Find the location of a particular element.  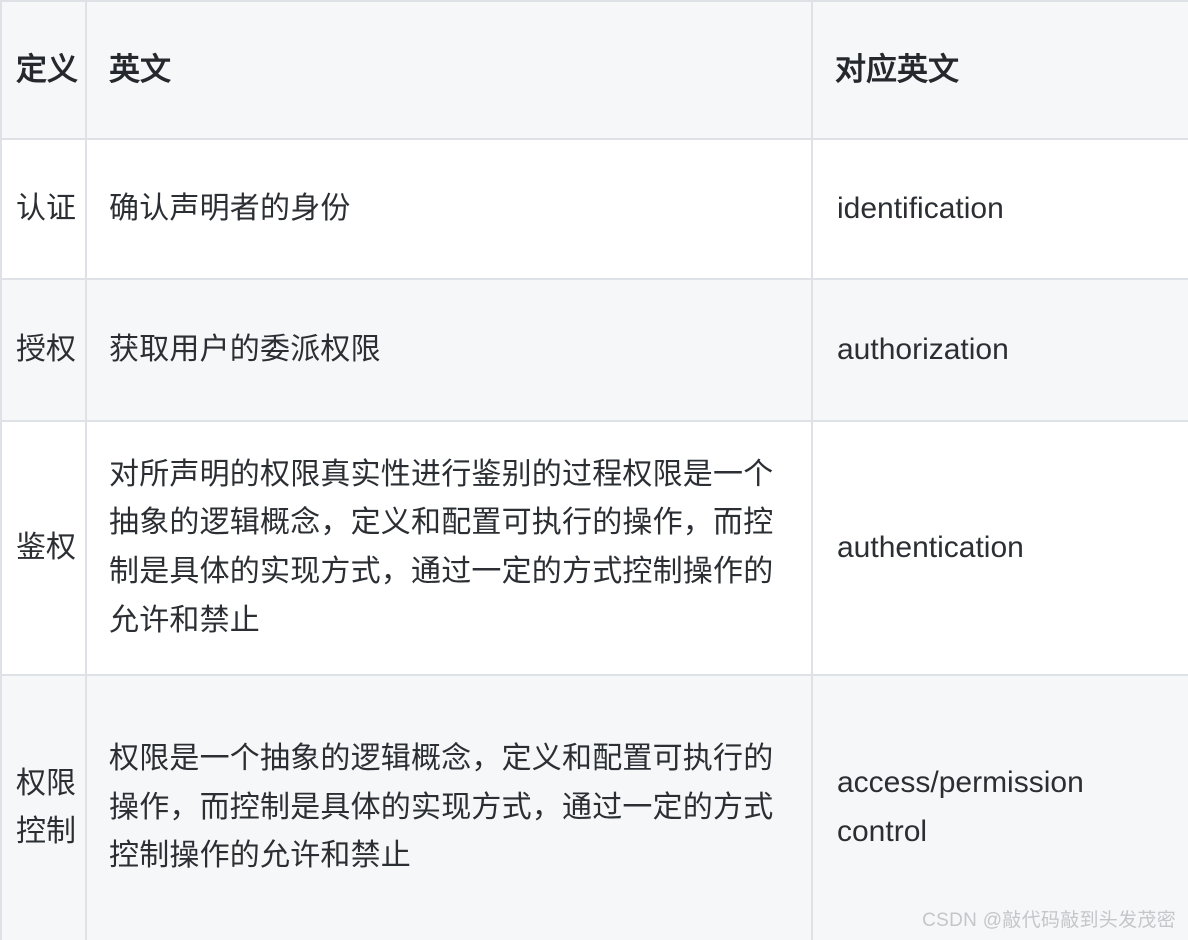

table-header-row: 定义 英文 对应英文 is located at coordinates (594, 70).